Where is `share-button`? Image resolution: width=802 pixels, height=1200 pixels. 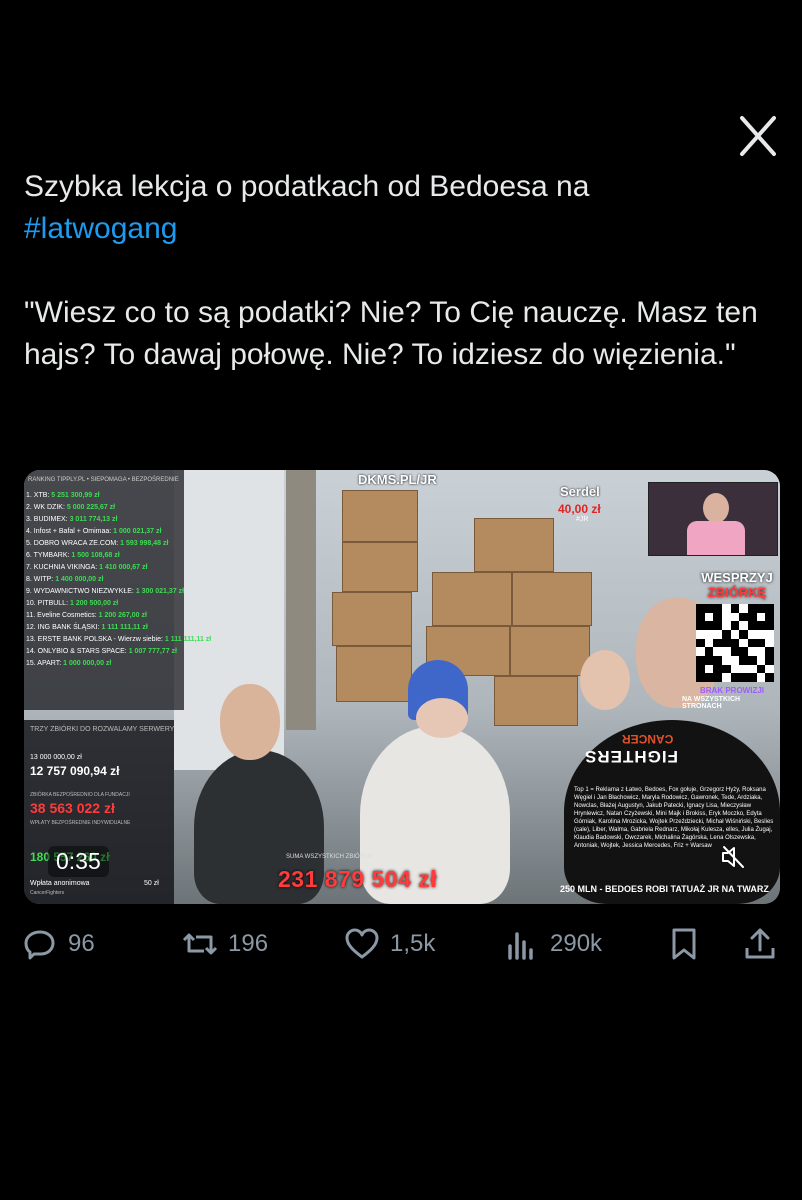
share-button is located at coordinates (760, 944).